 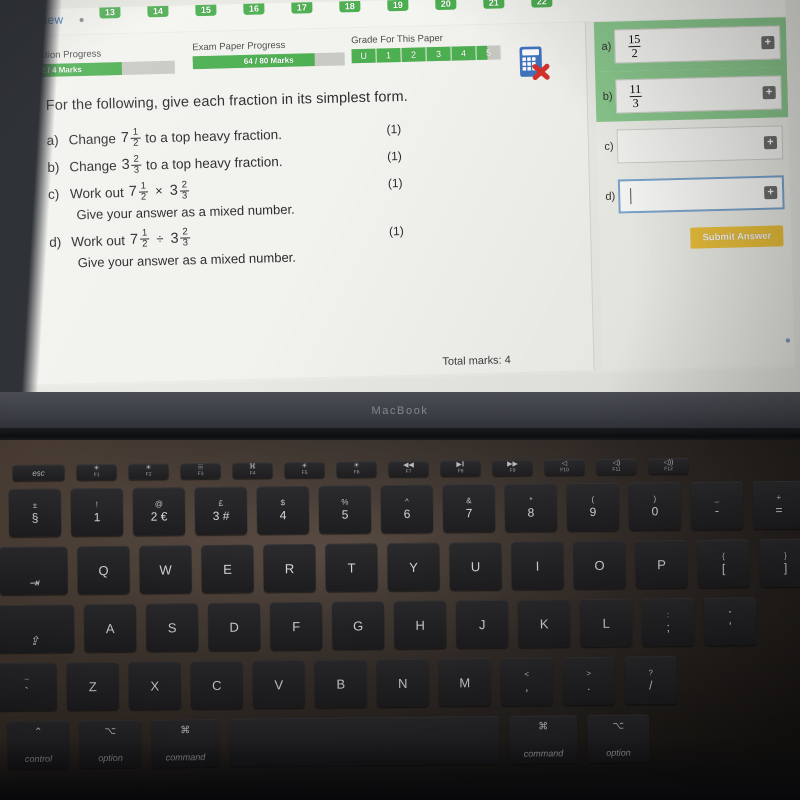 I want to click on mixed-number: 712, so click(x=140, y=239).